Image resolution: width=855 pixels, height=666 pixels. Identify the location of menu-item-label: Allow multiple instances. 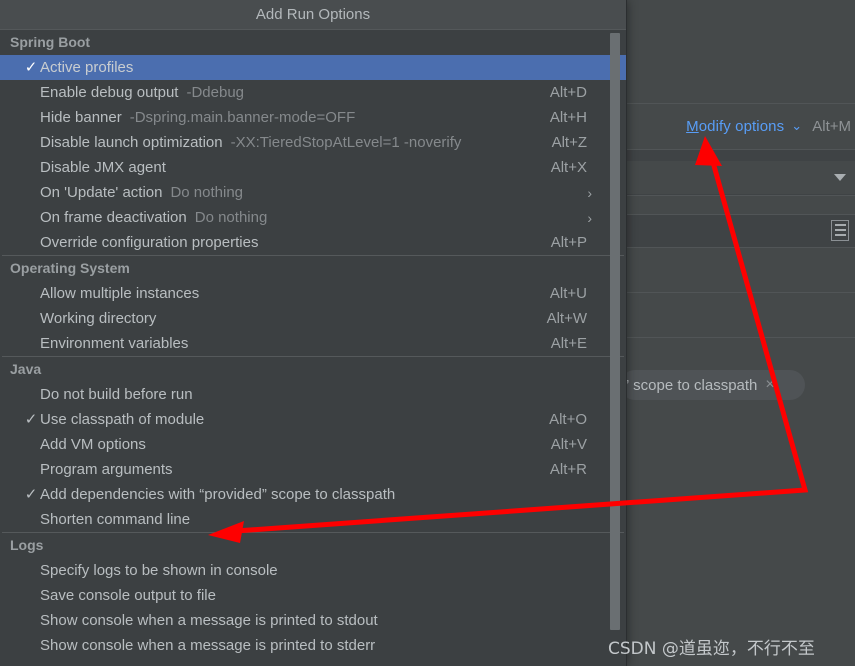
(120, 293).